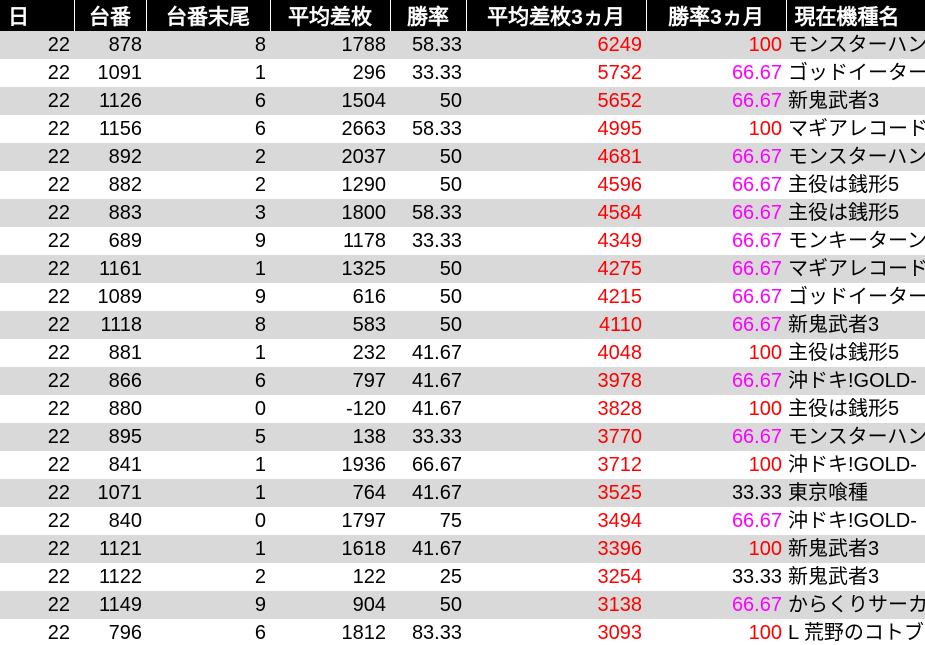 This screenshot has width=925, height=645. Describe the element at coordinates (855, 437) in the screenshot. I see `cell-current-model: モンスターハン` at that location.